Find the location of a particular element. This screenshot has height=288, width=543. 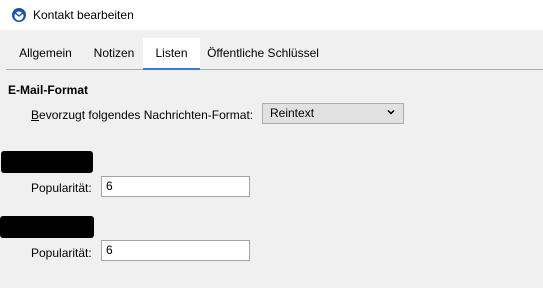

email-format-heading: E-Mail-Format is located at coordinates (48, 90).